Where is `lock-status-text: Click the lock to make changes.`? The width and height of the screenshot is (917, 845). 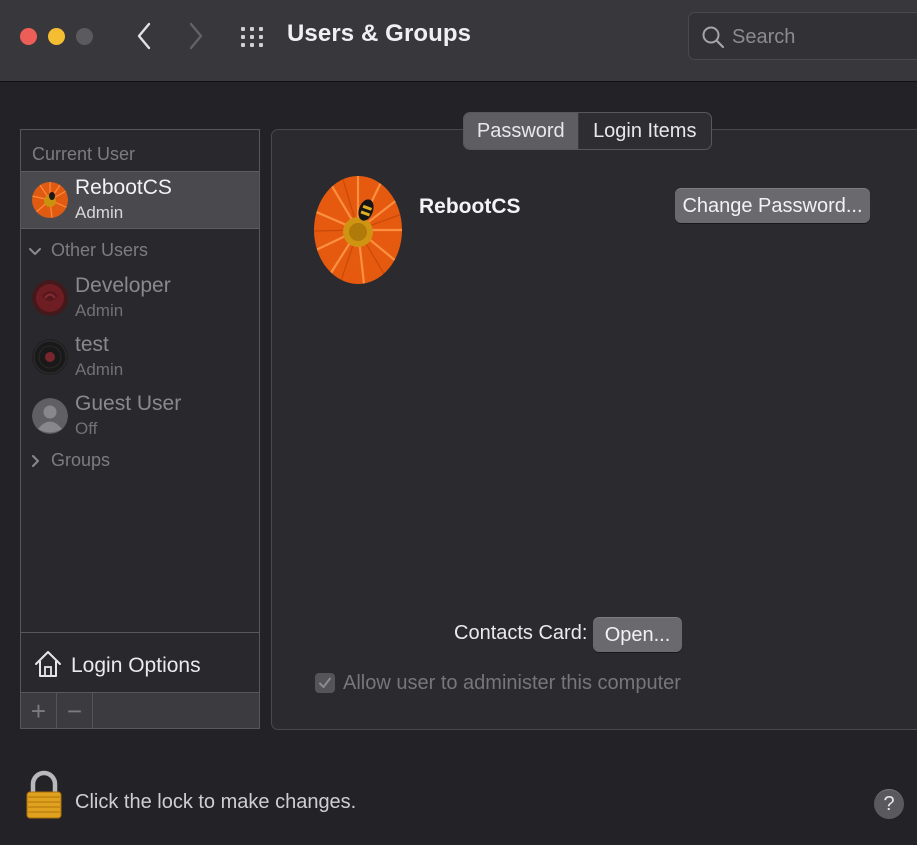
lock-status-text: Click the lock to make changes. is located at coordinates (216, 802).